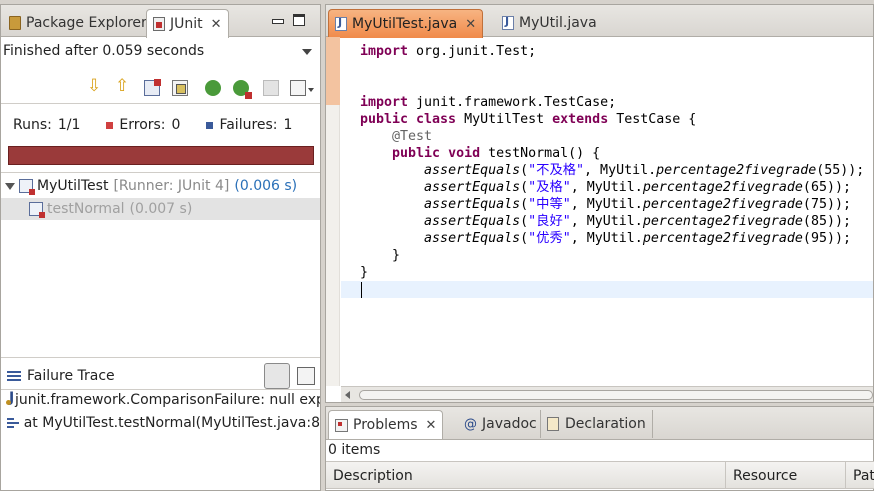 Image resolution: width=874 pixels, height=491 pixels. I want to click on problems-count: 0 items, so click(354, 450).